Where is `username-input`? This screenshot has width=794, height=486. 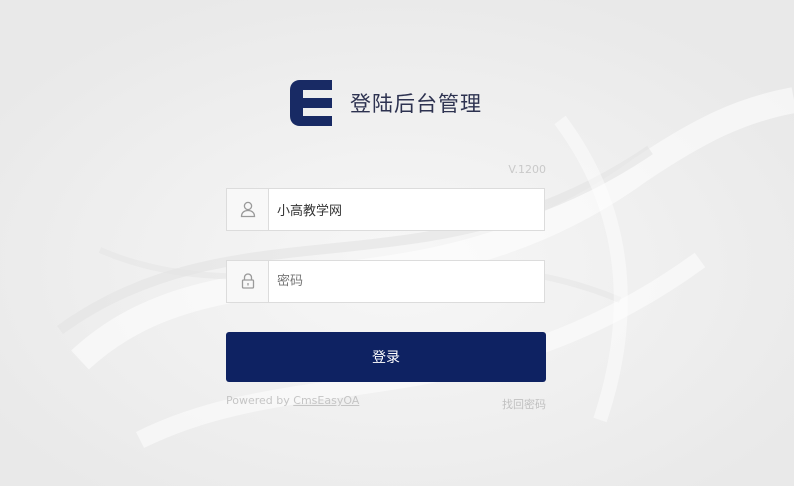
username-input is located at coordinates (408, 209).